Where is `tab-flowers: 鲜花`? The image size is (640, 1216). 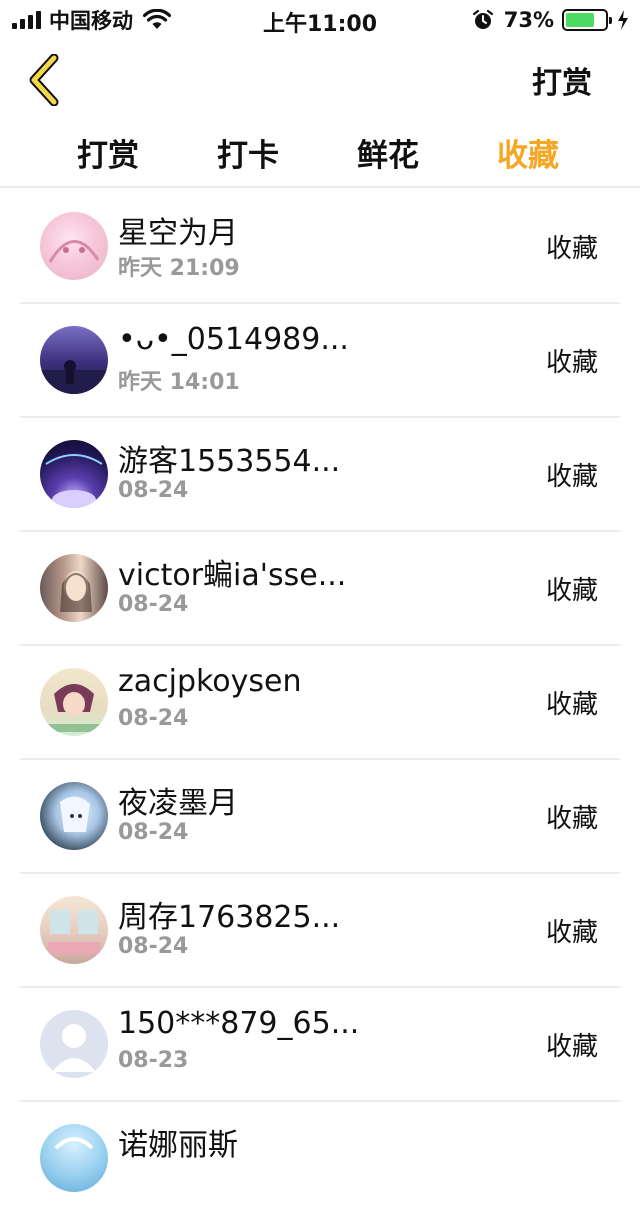 tab-flowers: 鲜花 is located at coordinates (388, 152).